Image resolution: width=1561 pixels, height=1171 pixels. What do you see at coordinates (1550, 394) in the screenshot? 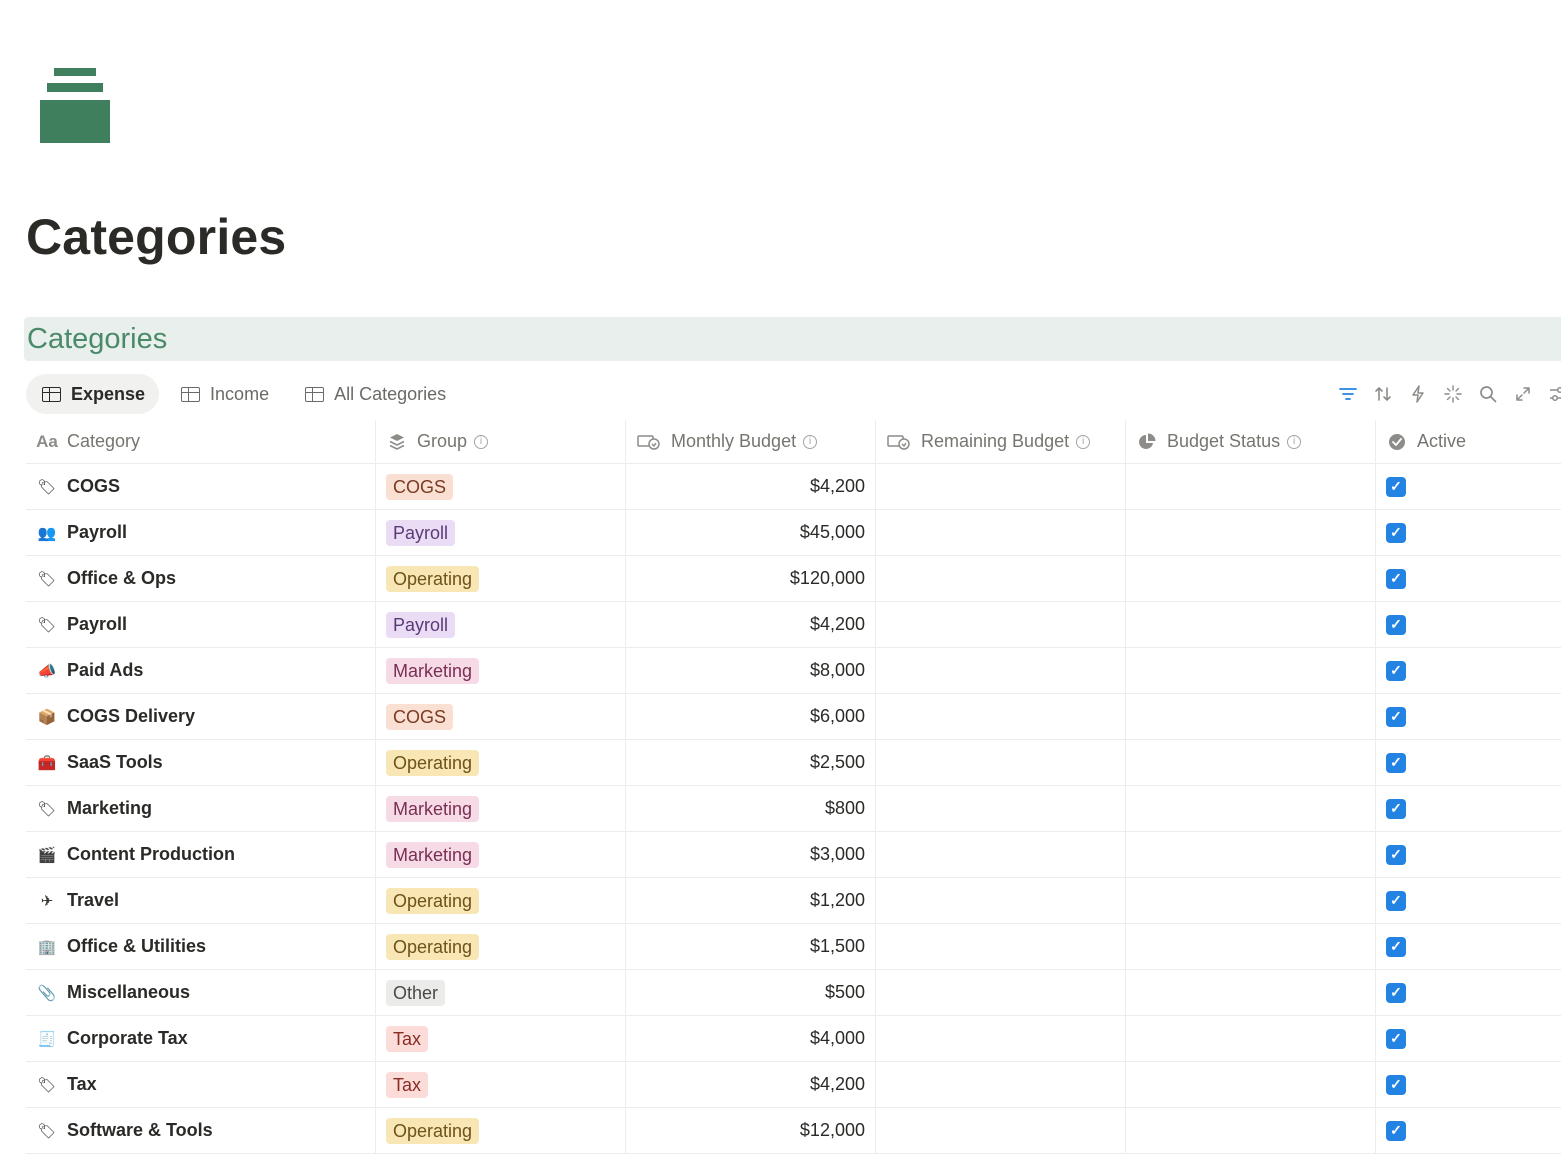
I see `settings-icon` at bounding box center [1550, 394].